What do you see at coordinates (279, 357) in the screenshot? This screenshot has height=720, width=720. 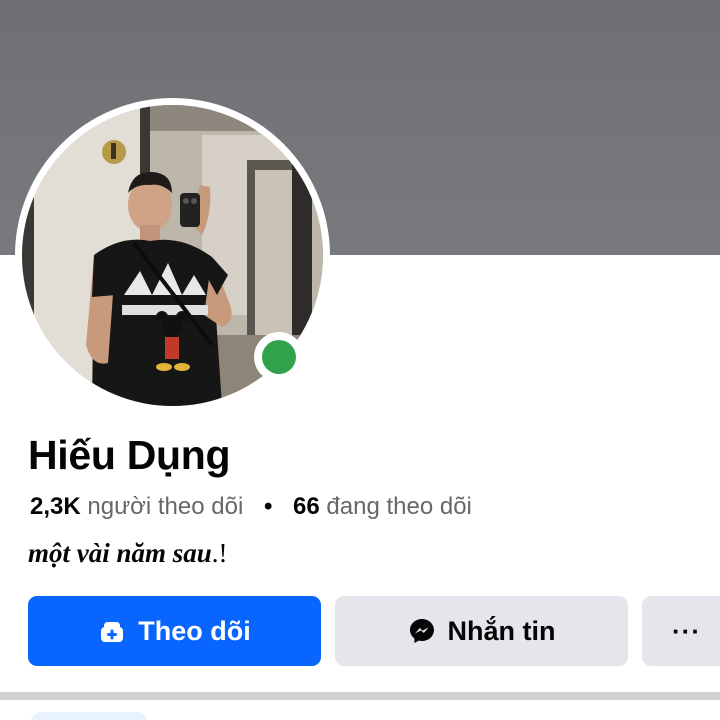 I see `online-status-indicator` at bounding box center [279, 357].